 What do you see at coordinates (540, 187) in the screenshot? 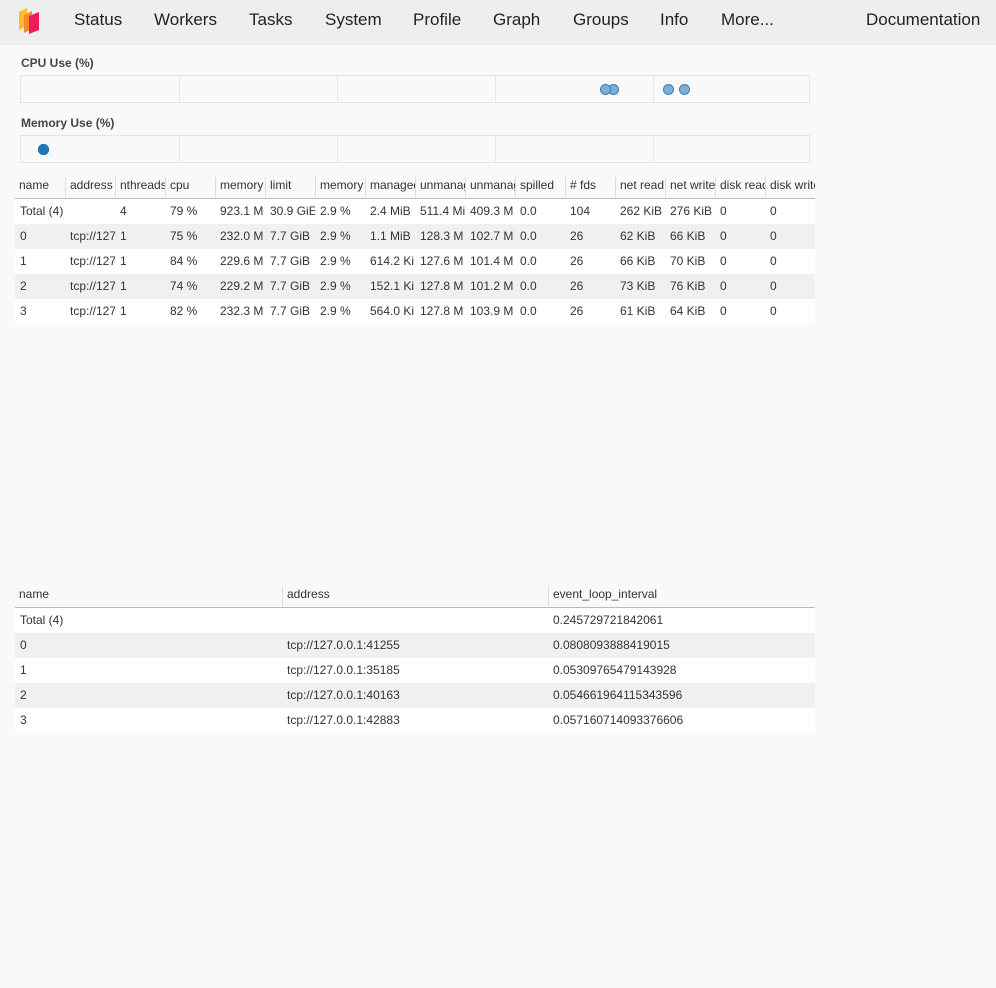
I see `workers-header-spilled: spilled` at bounding box center [540, 187].